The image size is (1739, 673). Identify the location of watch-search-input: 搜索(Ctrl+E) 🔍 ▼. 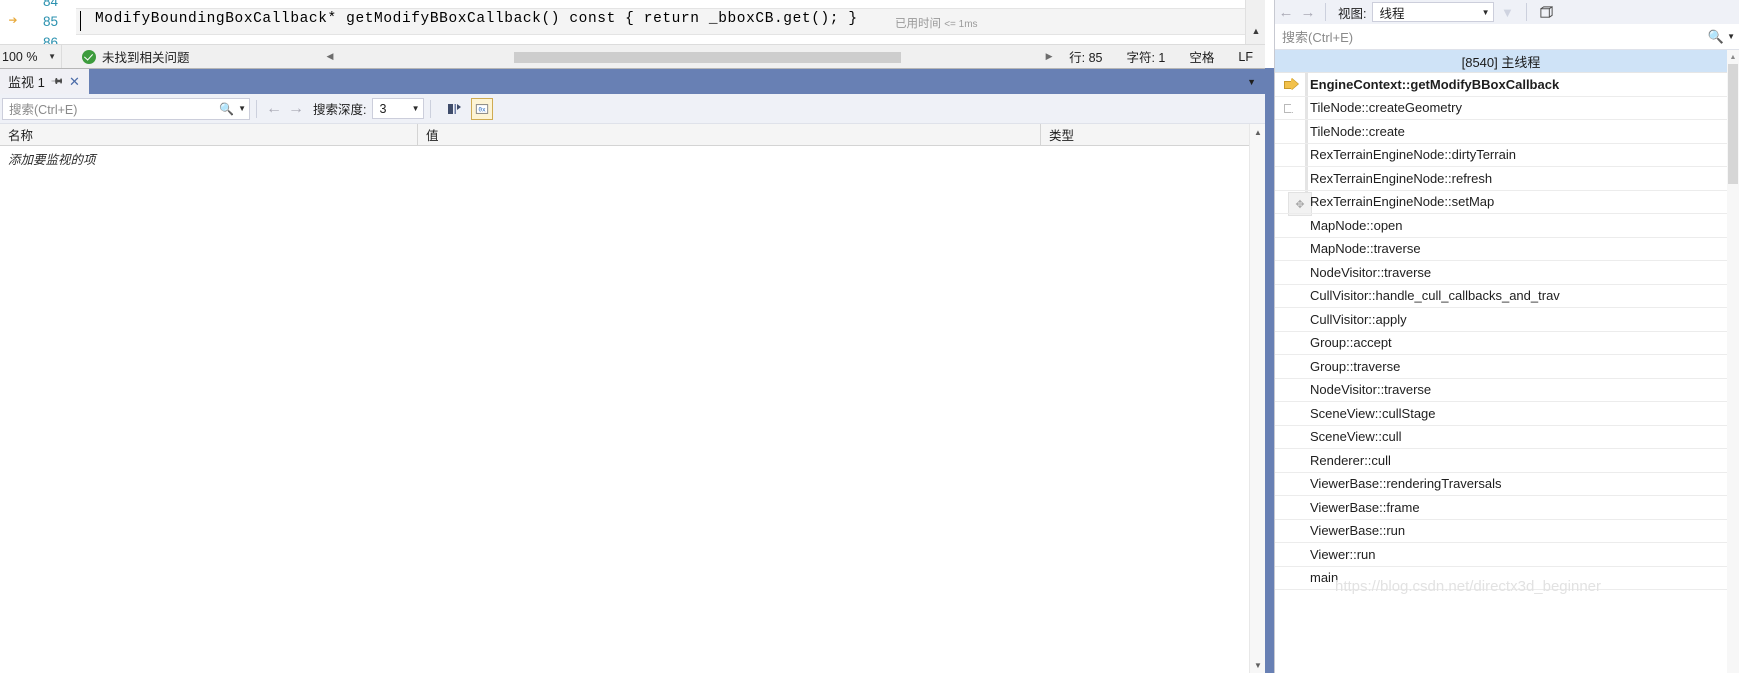
(126, 108).